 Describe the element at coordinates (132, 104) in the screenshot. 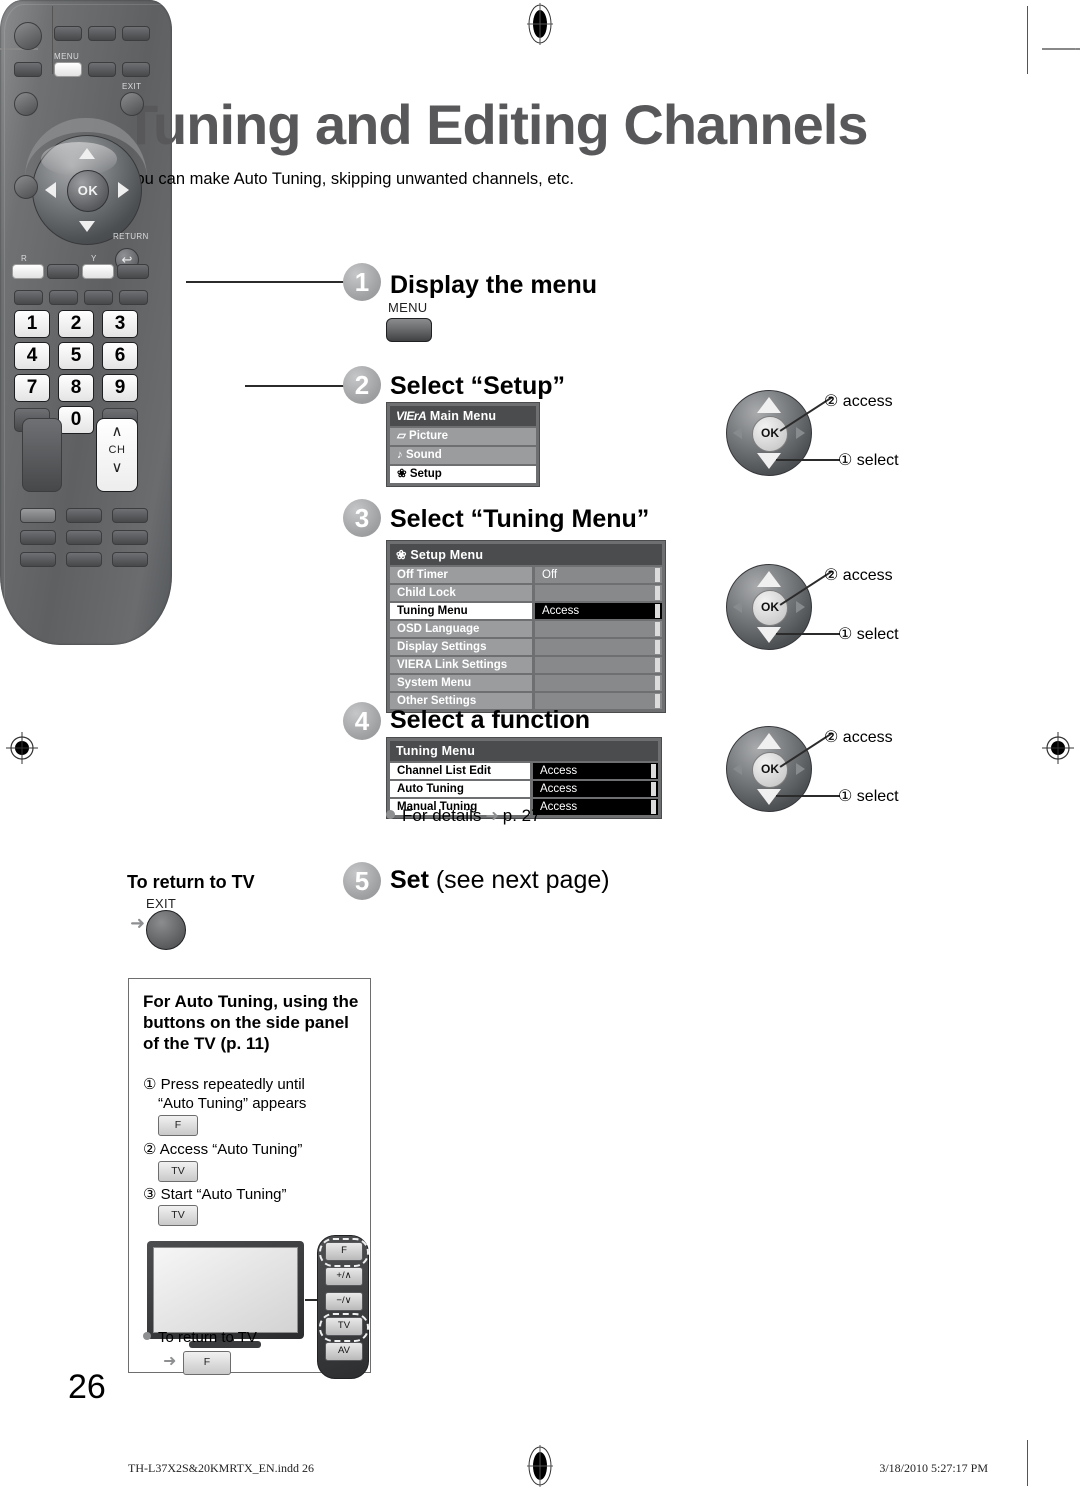

I see `remote-exit-button` at that location.